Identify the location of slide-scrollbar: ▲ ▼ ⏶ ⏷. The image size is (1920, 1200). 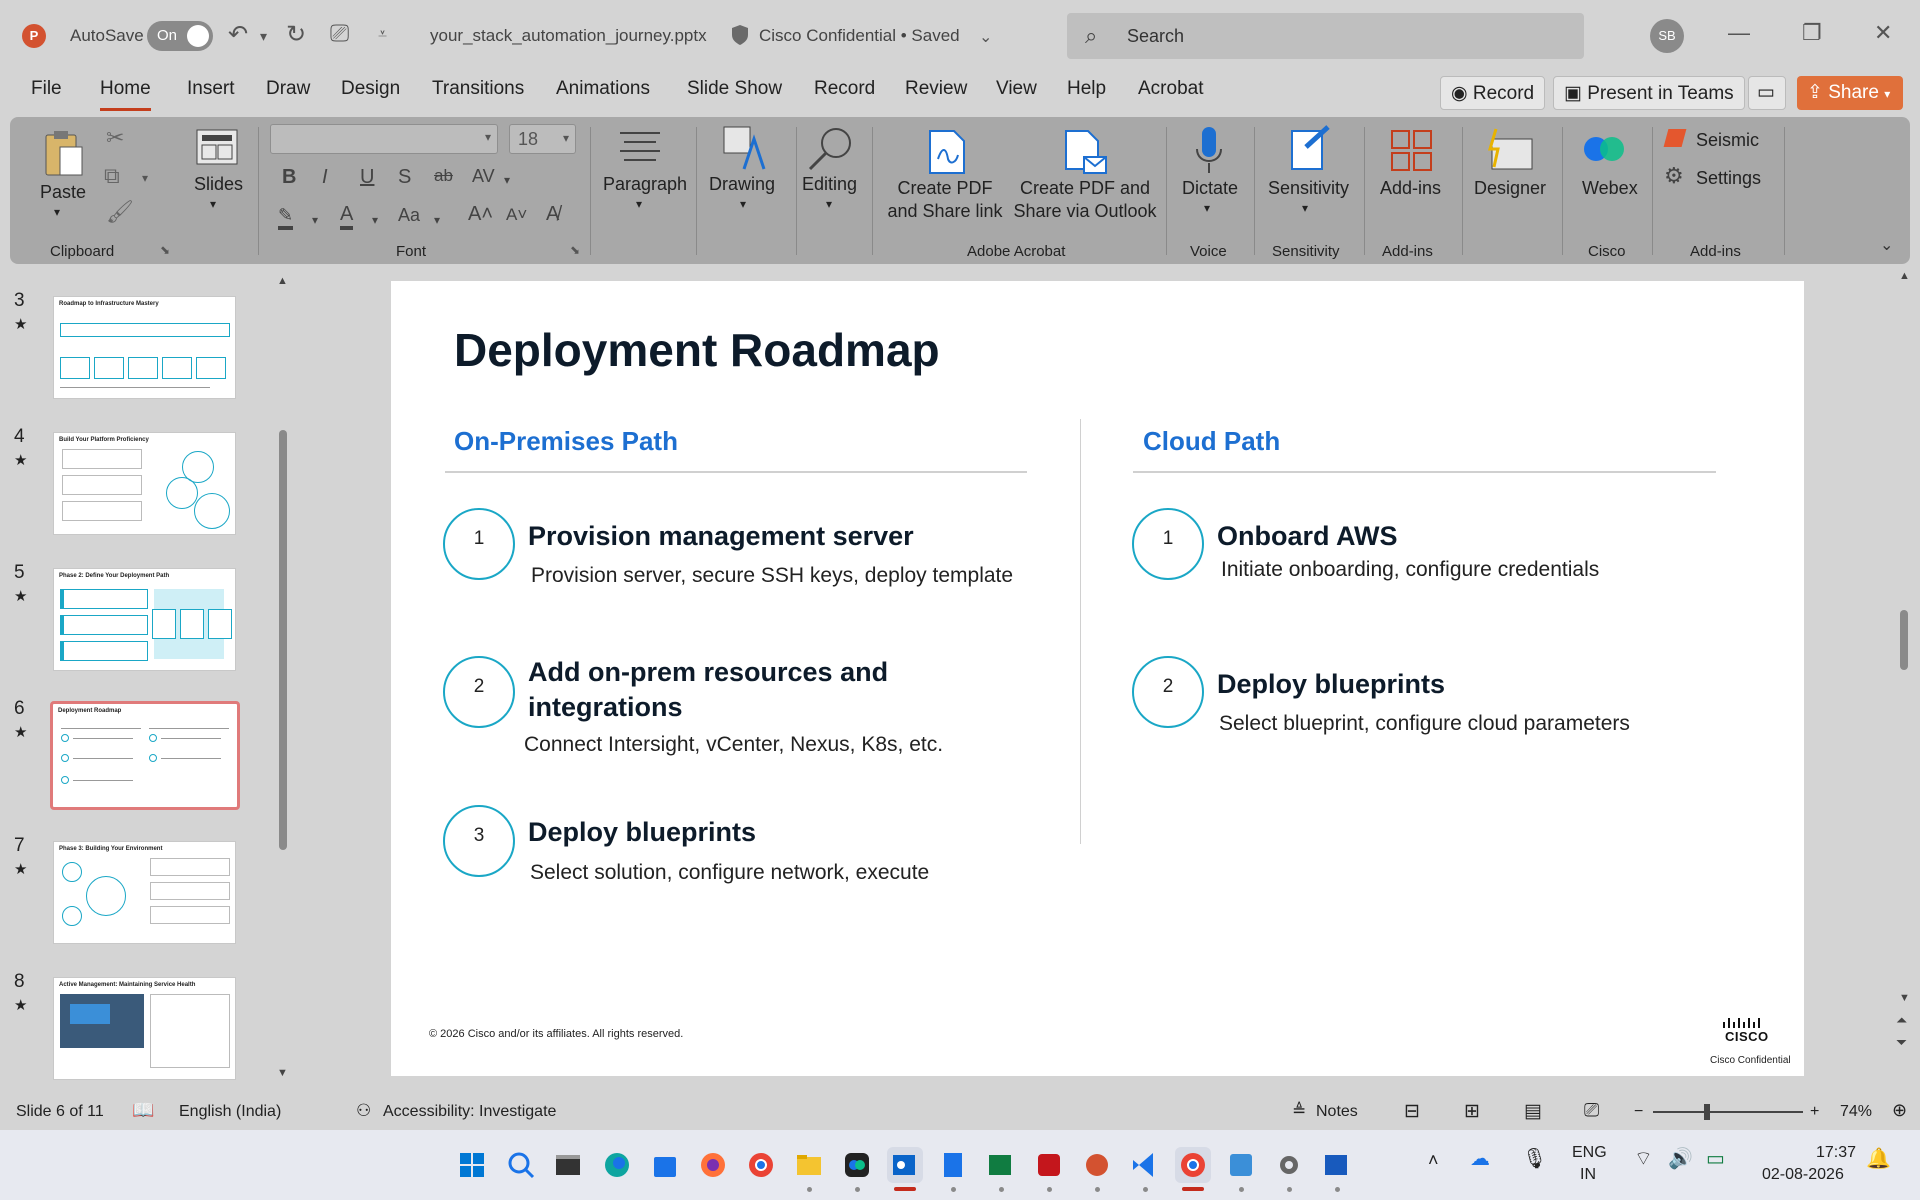
(1904, 670).